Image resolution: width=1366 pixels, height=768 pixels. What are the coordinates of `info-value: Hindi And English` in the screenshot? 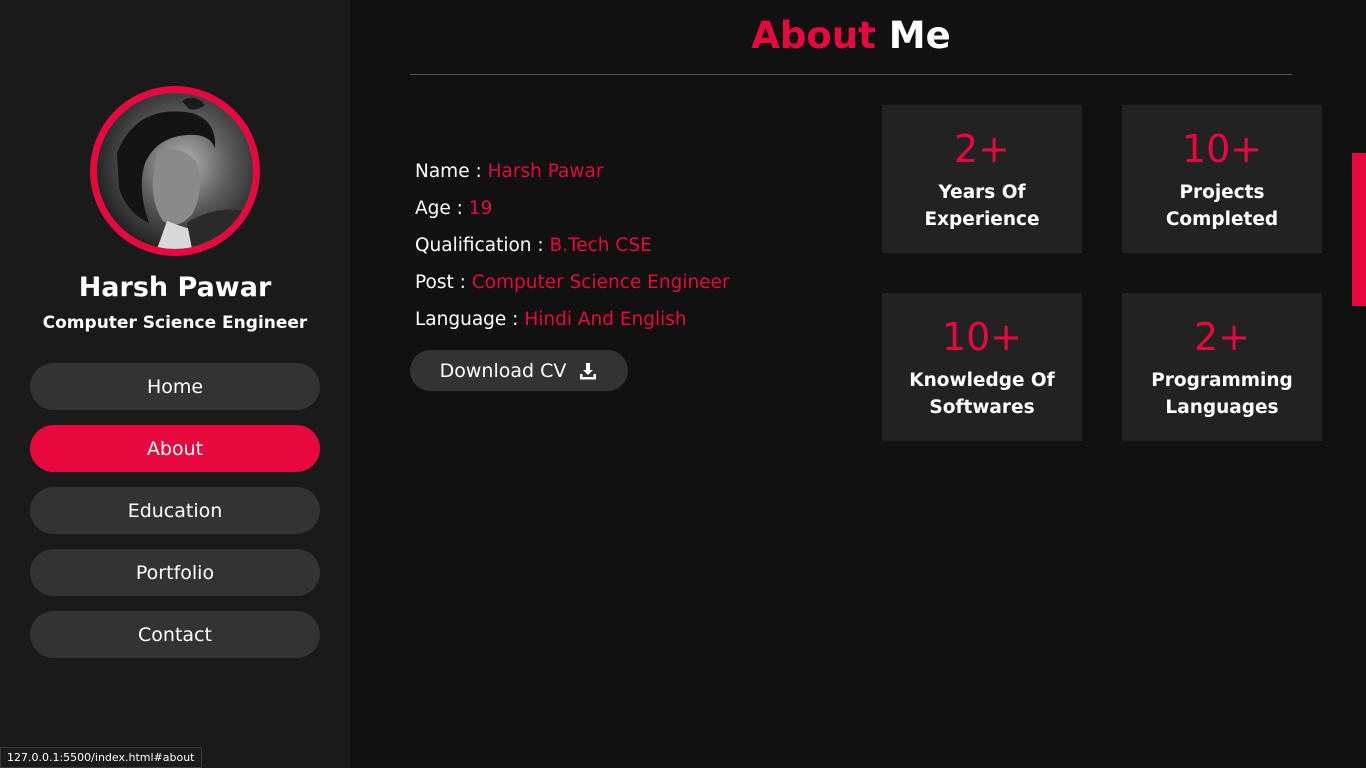 It's located at (605, 319).